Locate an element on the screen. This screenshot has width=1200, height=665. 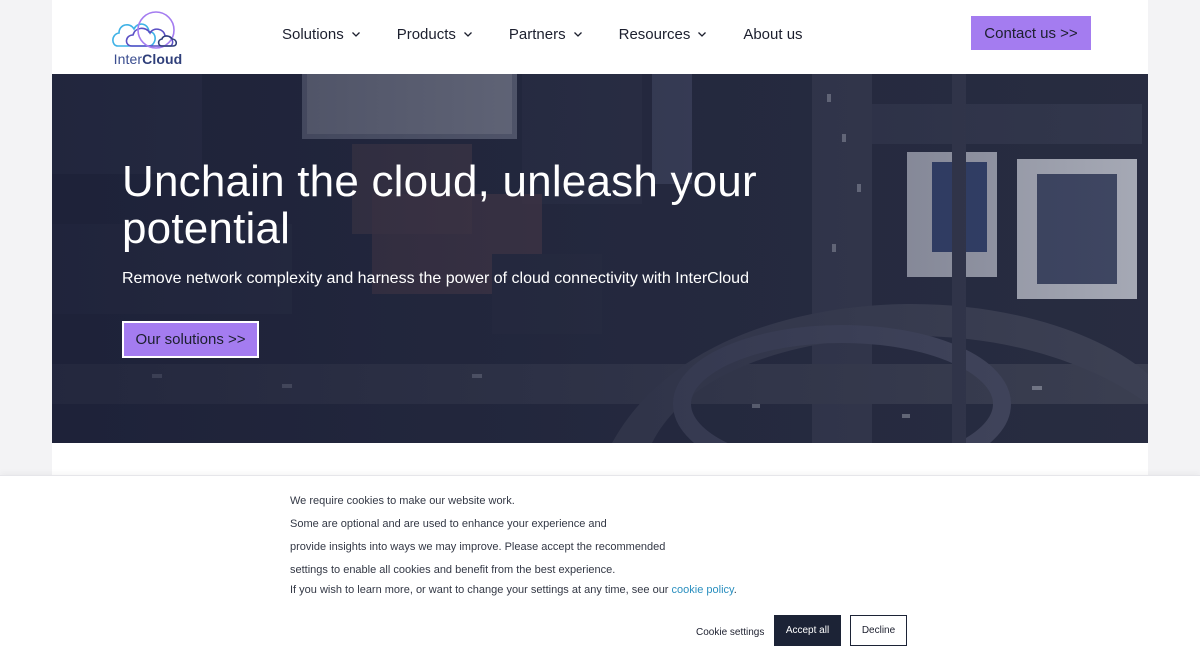
contact-us-button: Contact us >> is located at coordinates (1031, 33).